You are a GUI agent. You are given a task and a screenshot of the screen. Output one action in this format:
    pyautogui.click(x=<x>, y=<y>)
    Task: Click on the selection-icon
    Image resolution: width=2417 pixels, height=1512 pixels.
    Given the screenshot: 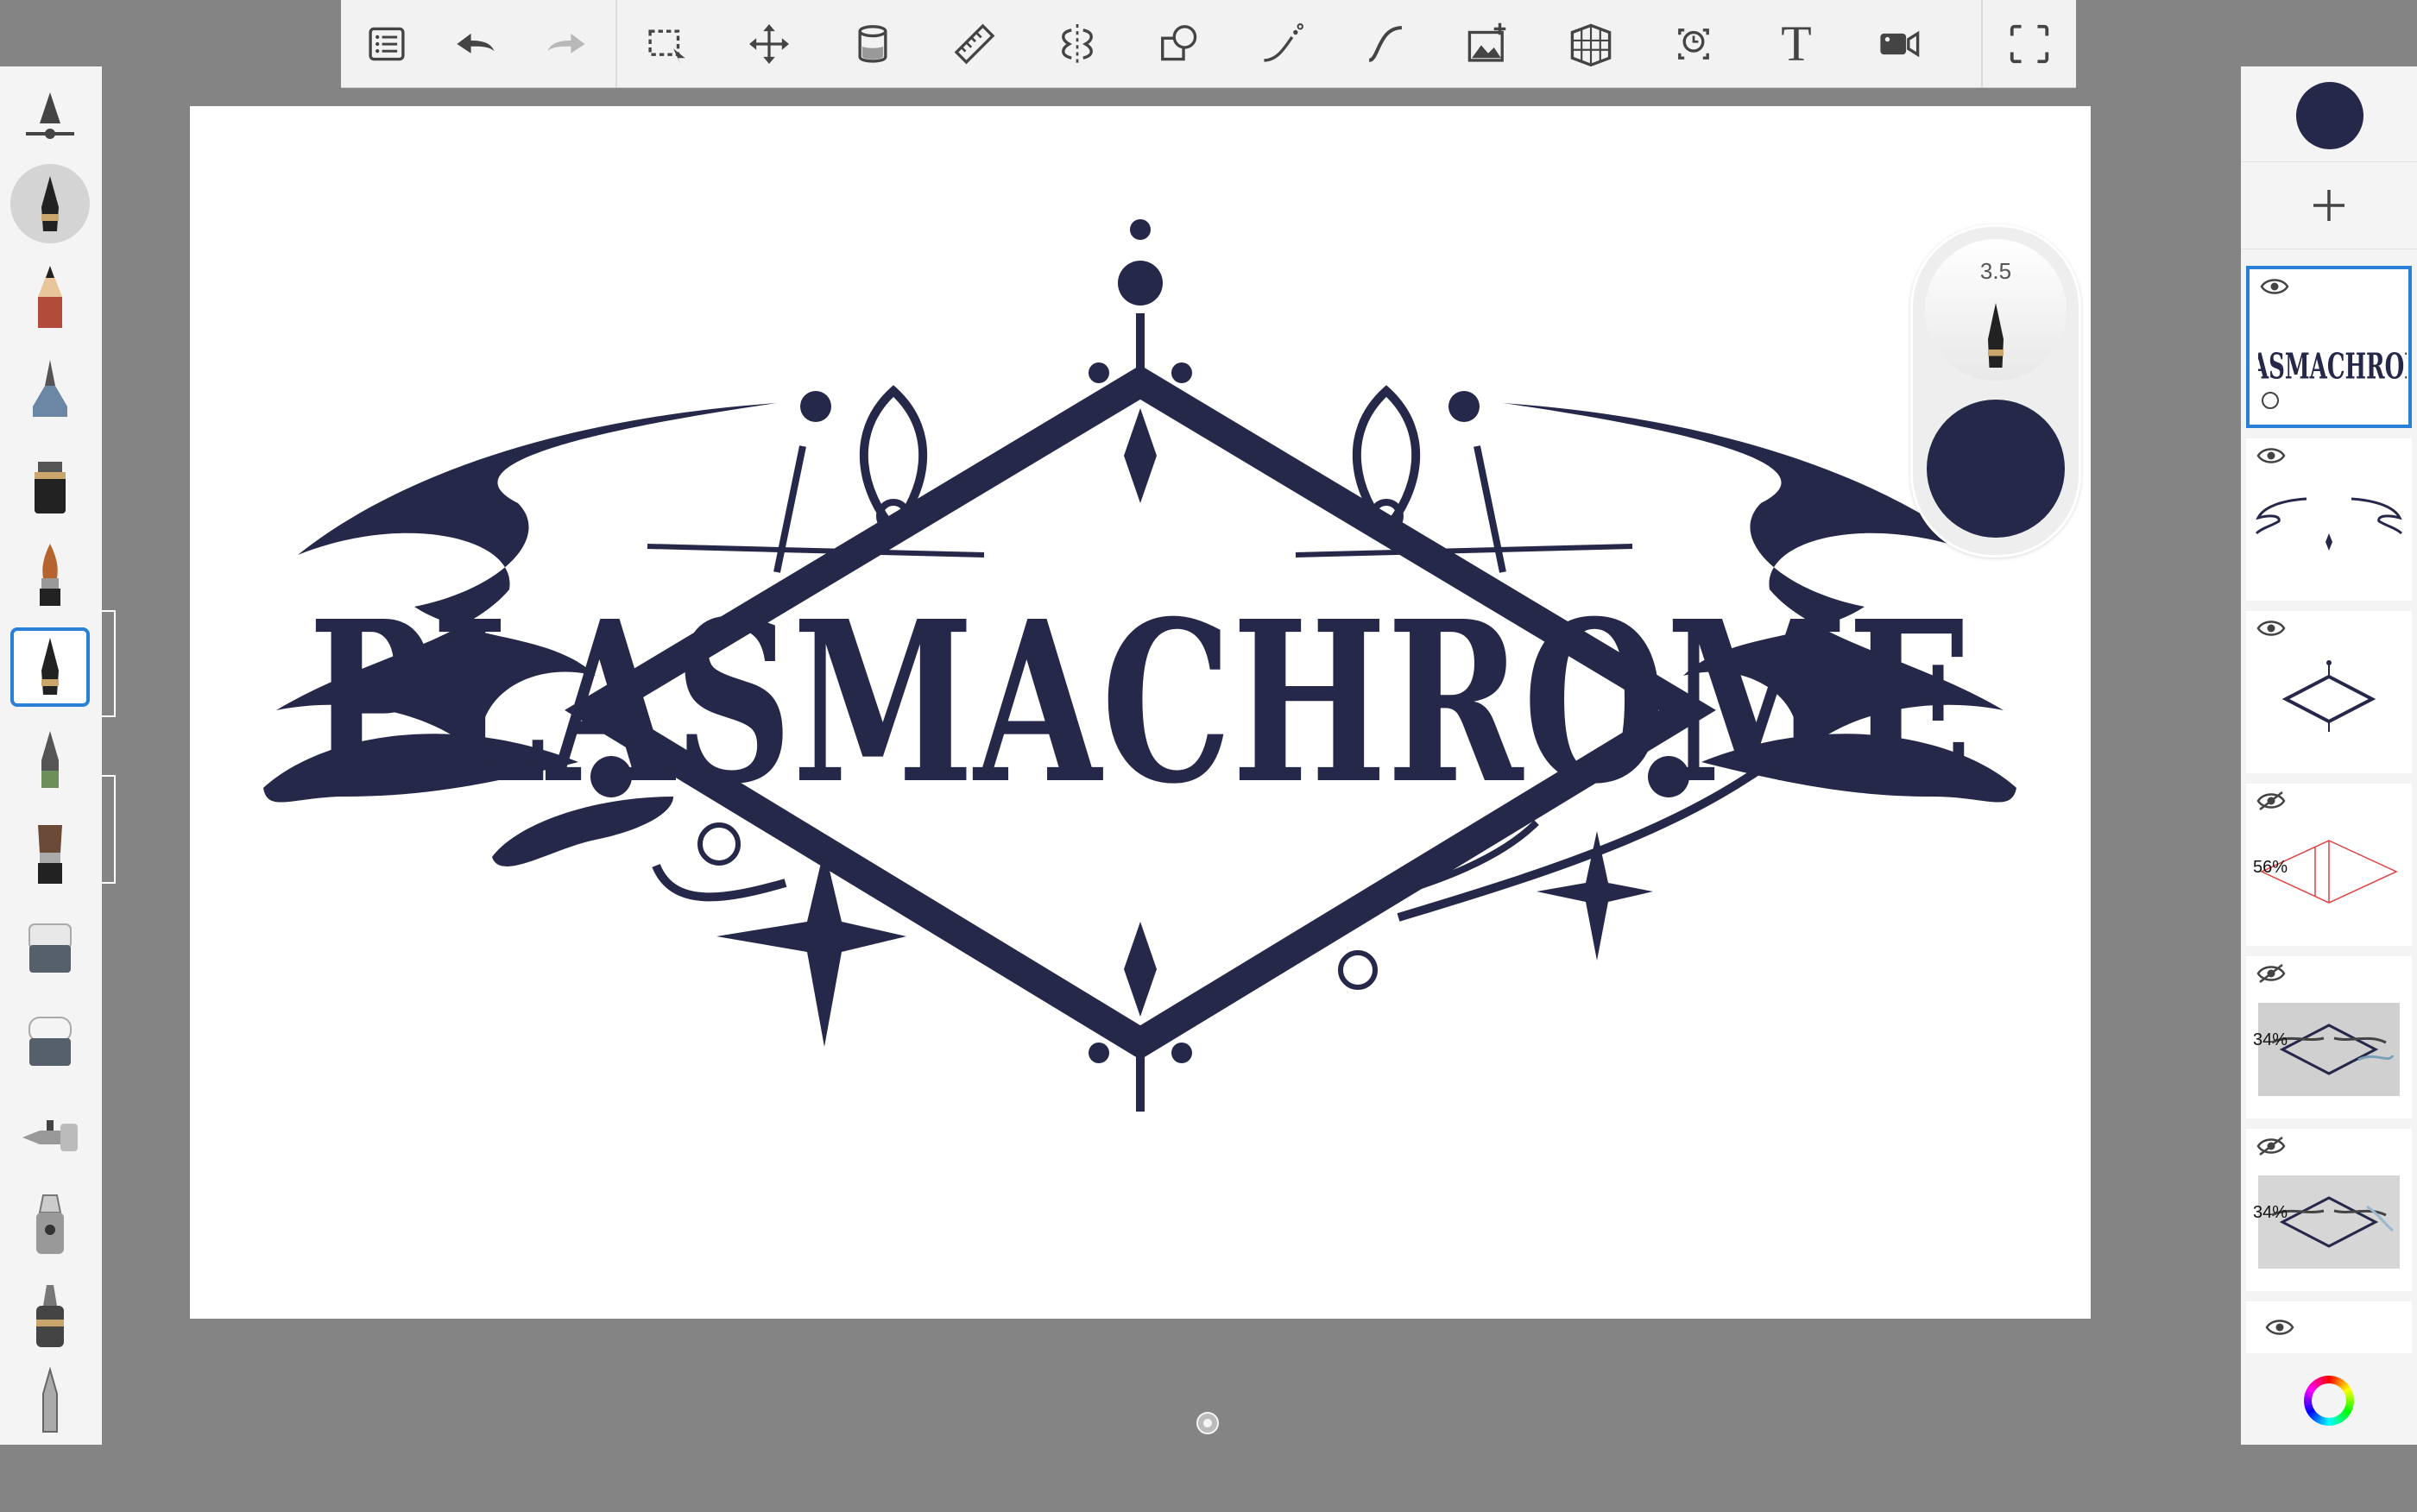 What is the action you would take?
    pyautogui.click(x=666, y=44)
    